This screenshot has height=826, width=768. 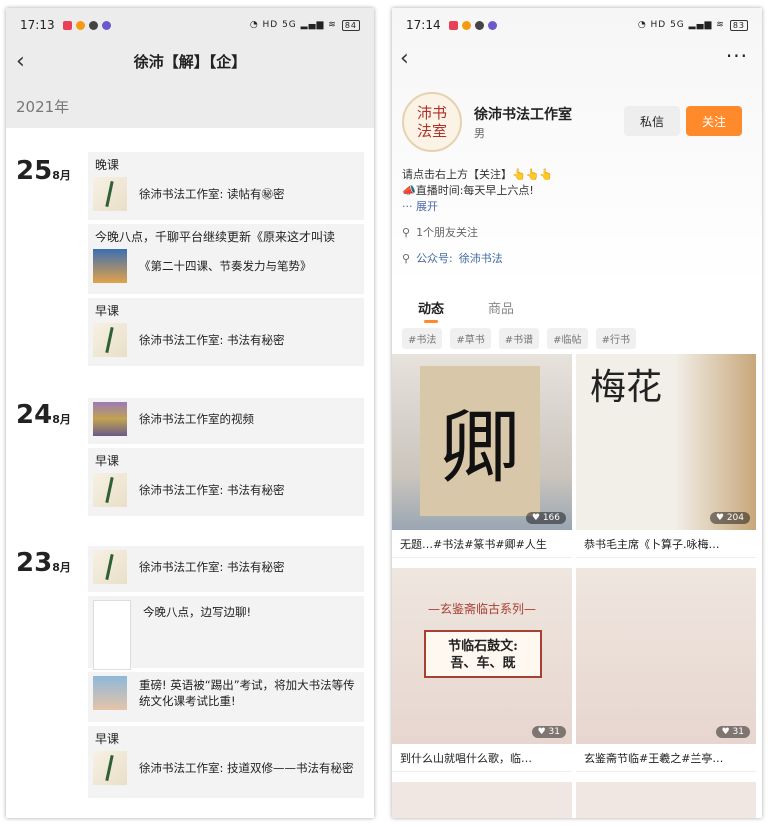 I want to click on avatar: 沛书法室, so click(x=432, y=122).